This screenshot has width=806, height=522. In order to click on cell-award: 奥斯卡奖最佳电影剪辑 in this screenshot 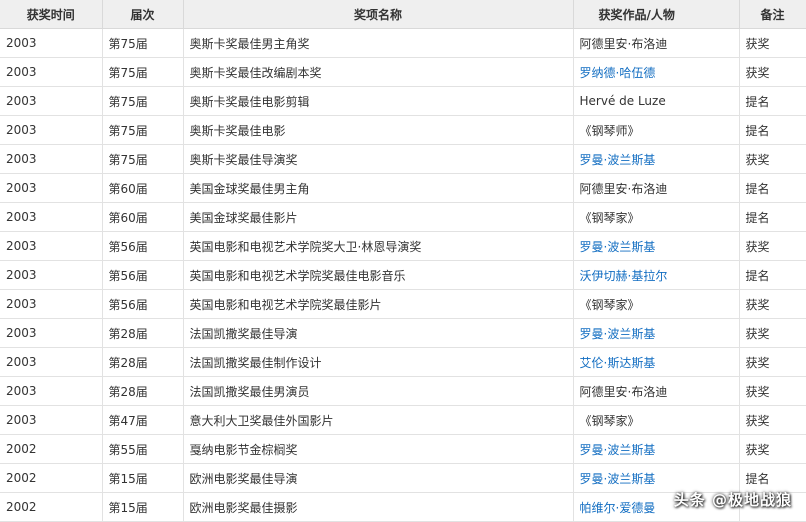, I will do `click(378, 101)`.